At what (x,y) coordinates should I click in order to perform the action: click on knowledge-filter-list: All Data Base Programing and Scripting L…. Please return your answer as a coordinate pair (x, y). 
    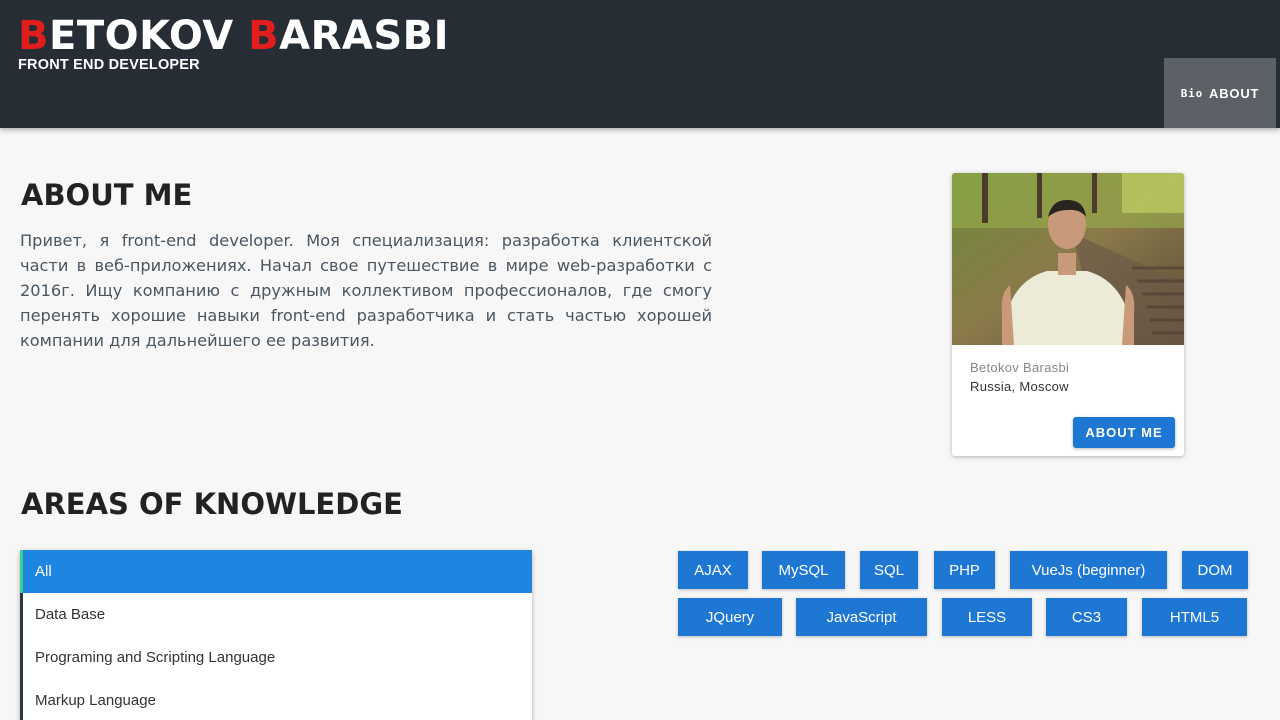
    Looking at the image, I should click on (276, 635).